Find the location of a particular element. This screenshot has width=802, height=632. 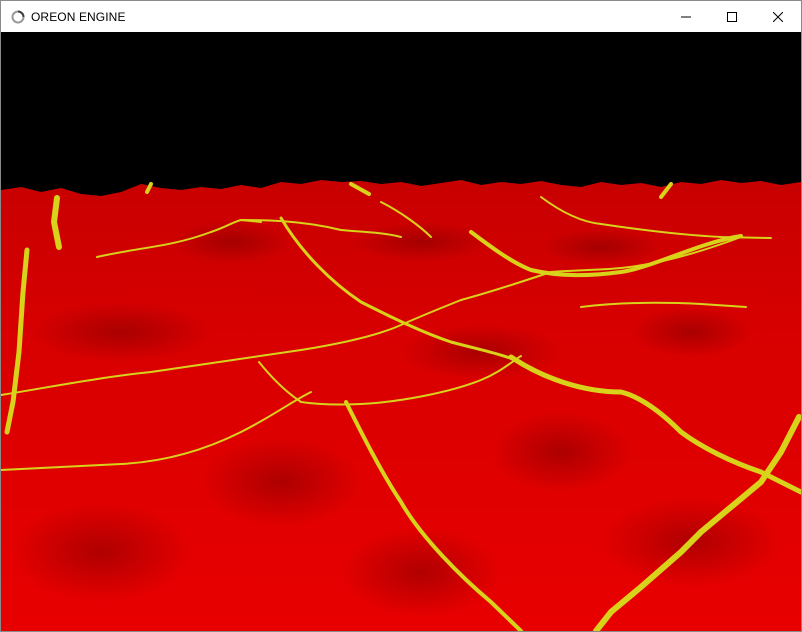

minimize-button is located at coordinates (686, 16).